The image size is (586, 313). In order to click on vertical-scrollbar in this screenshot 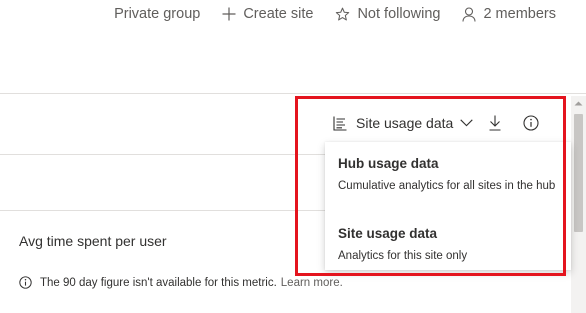, I will do `click(578, 204)`.